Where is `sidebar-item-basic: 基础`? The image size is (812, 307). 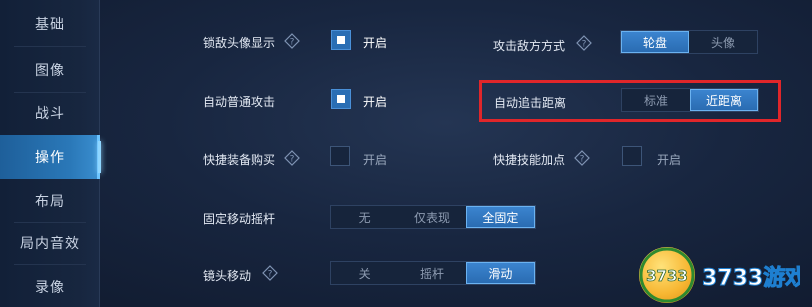
sidebar-item-basic: 基础 is located at coordinates (50, 24).